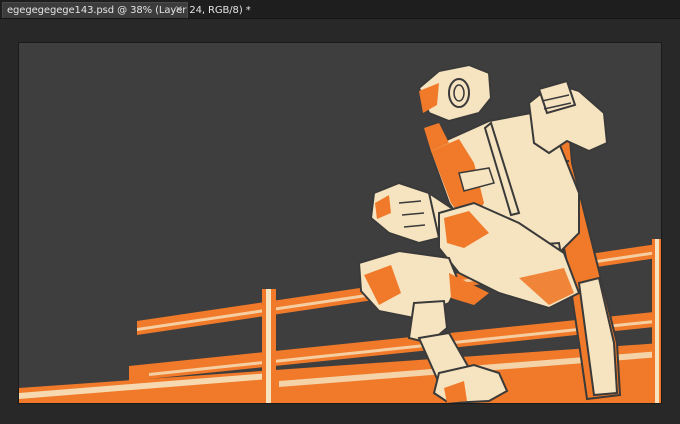 The image size is (680, 424). What do you see at coordinates (179, 10) in the screenshot?
I see `close-icon: ×` at bounding box center [179, 10].